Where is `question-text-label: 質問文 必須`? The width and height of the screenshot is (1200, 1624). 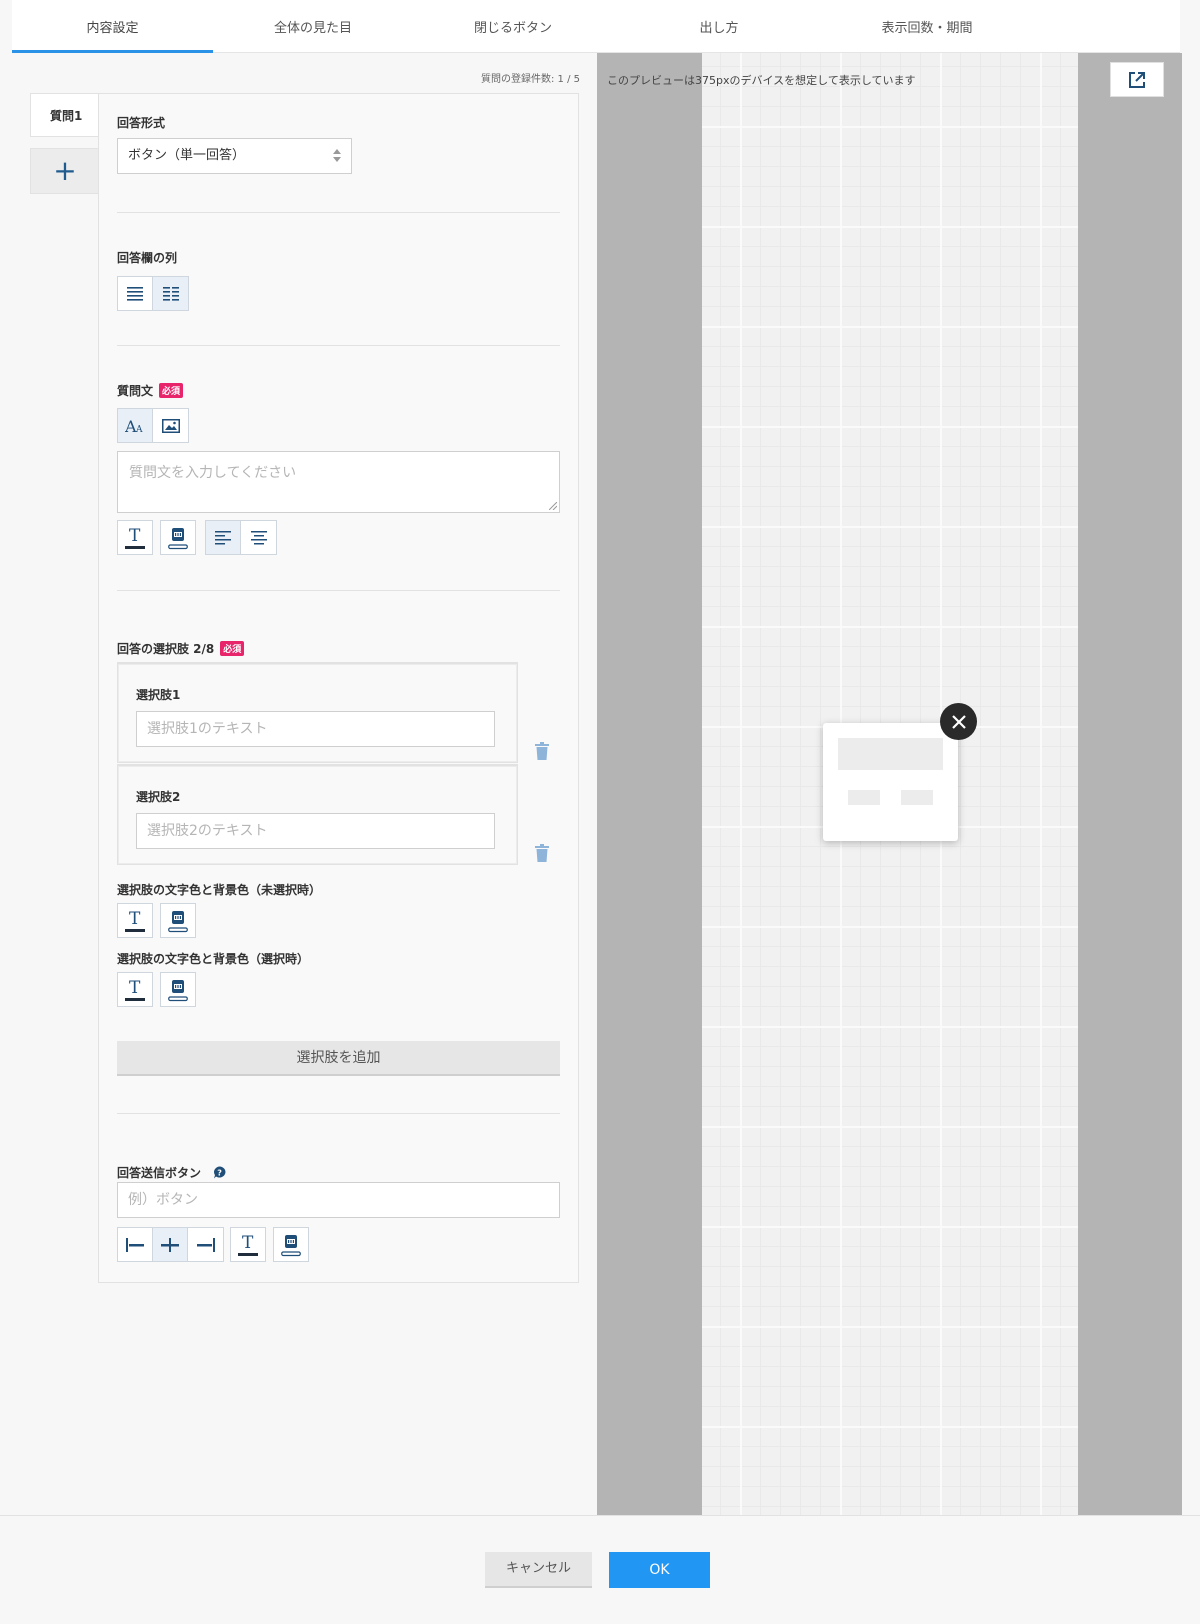
question-text-label: 質問文 必須 is located at coordinates (150, 390).